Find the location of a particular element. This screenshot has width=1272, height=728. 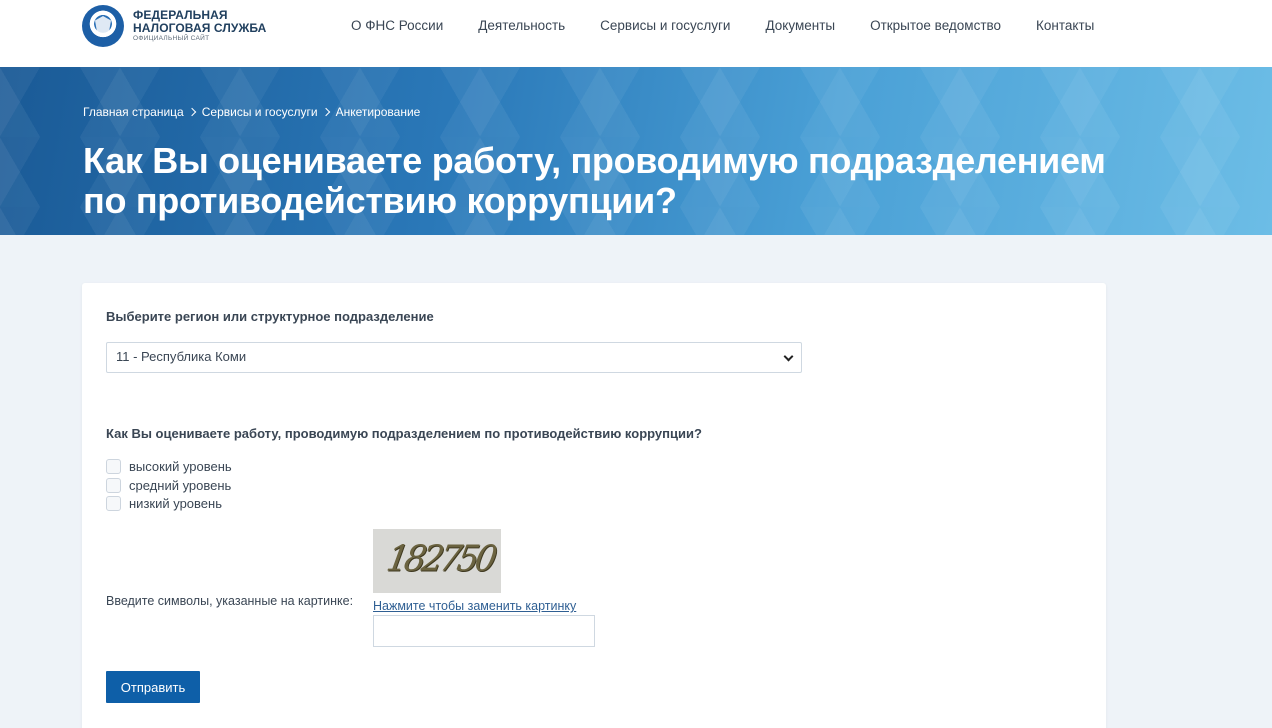

captcha-image: 182750 is located at coordinates (437, 561).